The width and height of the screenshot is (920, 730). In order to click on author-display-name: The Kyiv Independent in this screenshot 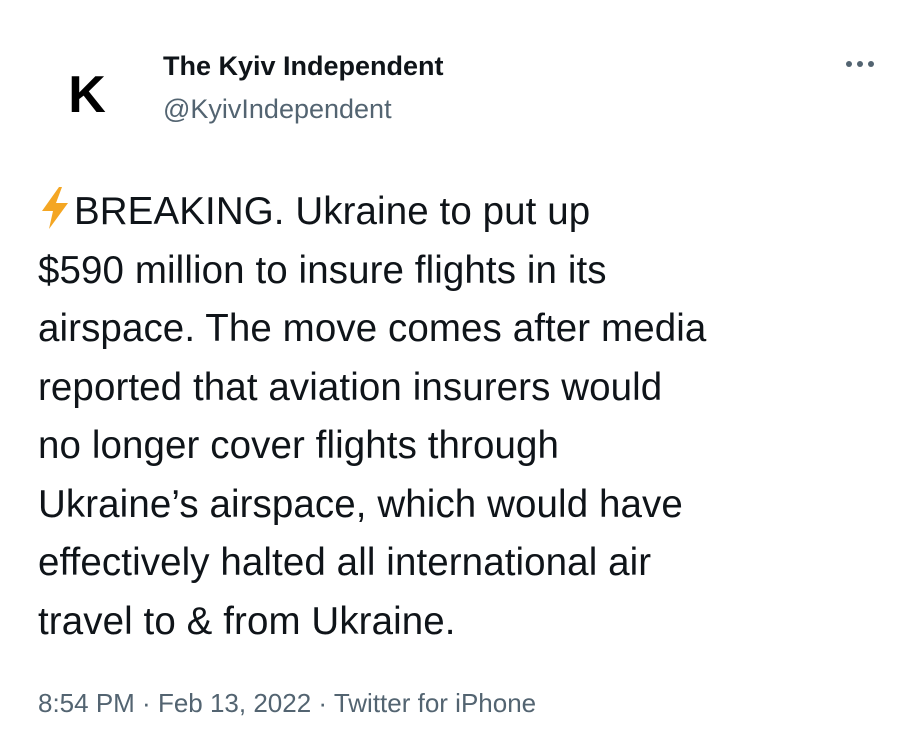, I will do `click(303, 66)`.